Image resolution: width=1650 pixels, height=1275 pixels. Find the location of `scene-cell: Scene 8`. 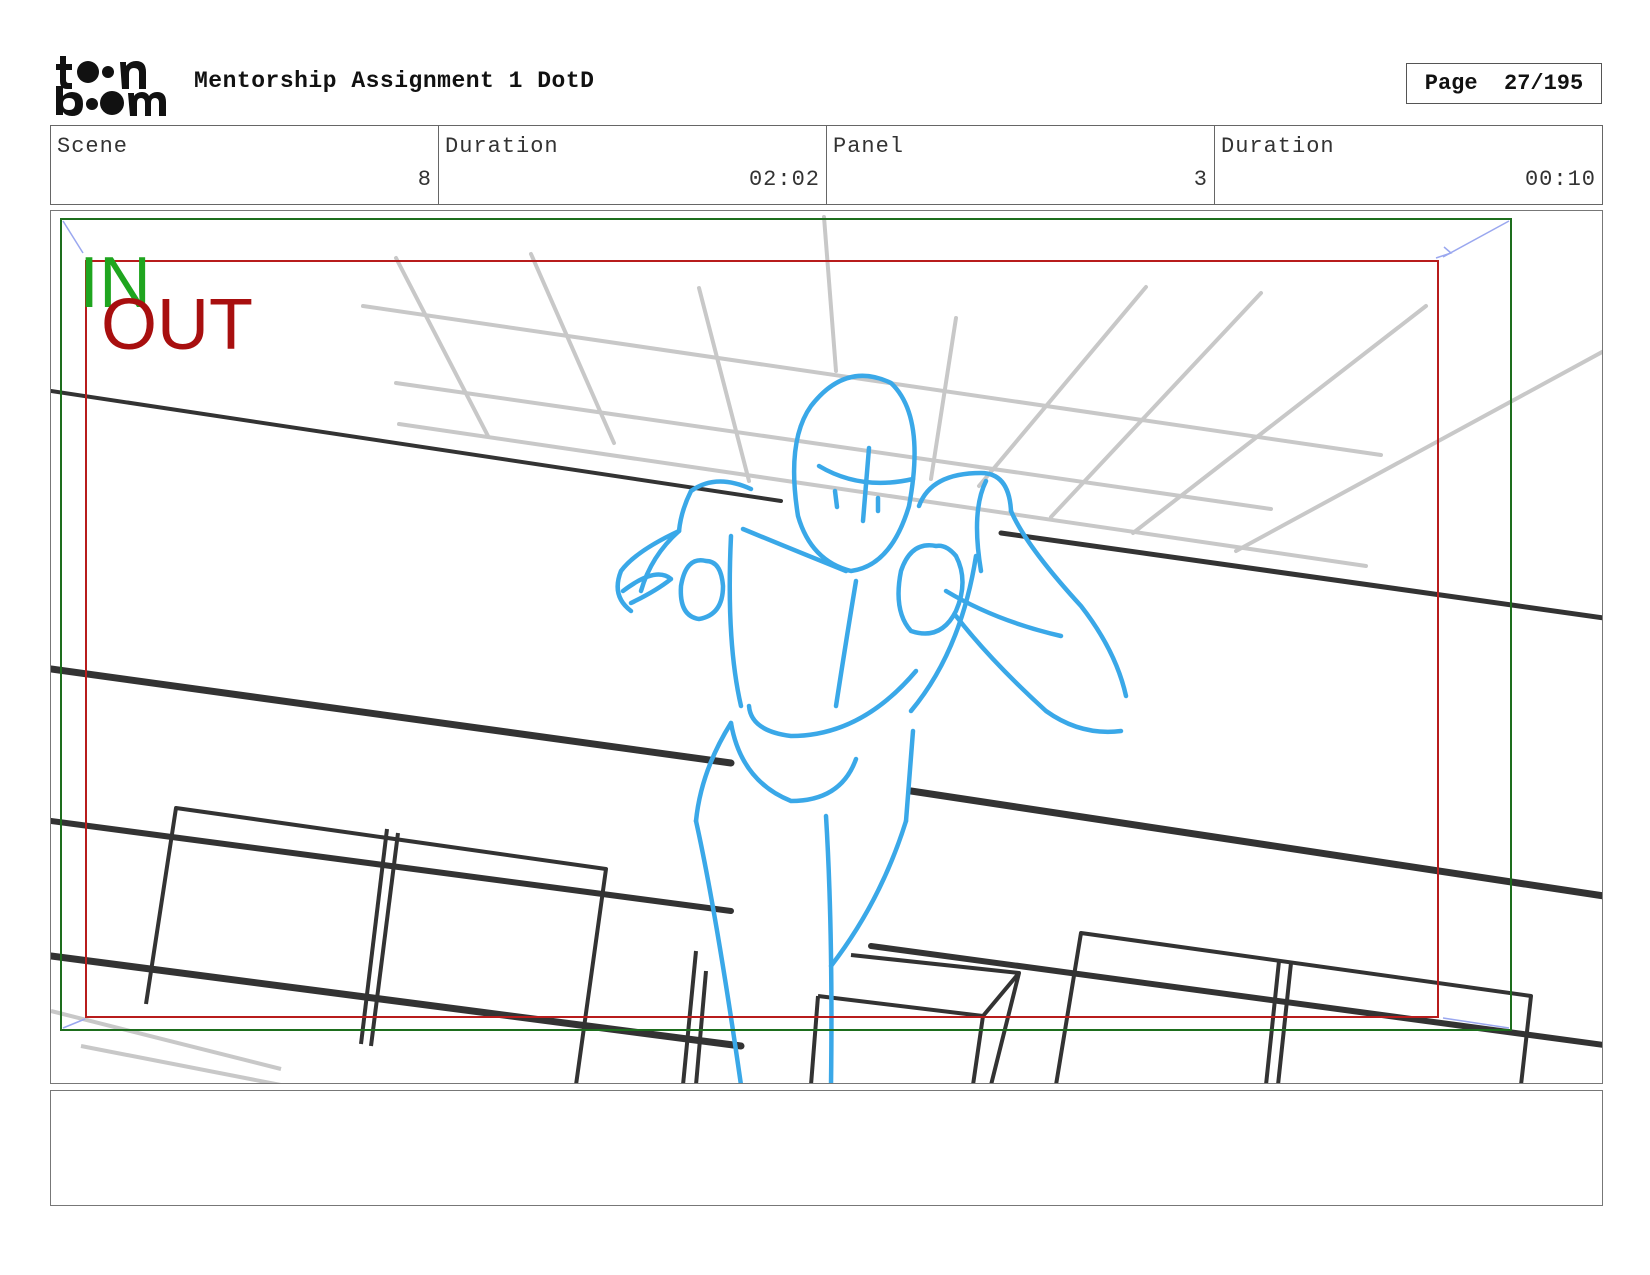

scene-cell: Scene 8 is located at coordinates (245, 165).